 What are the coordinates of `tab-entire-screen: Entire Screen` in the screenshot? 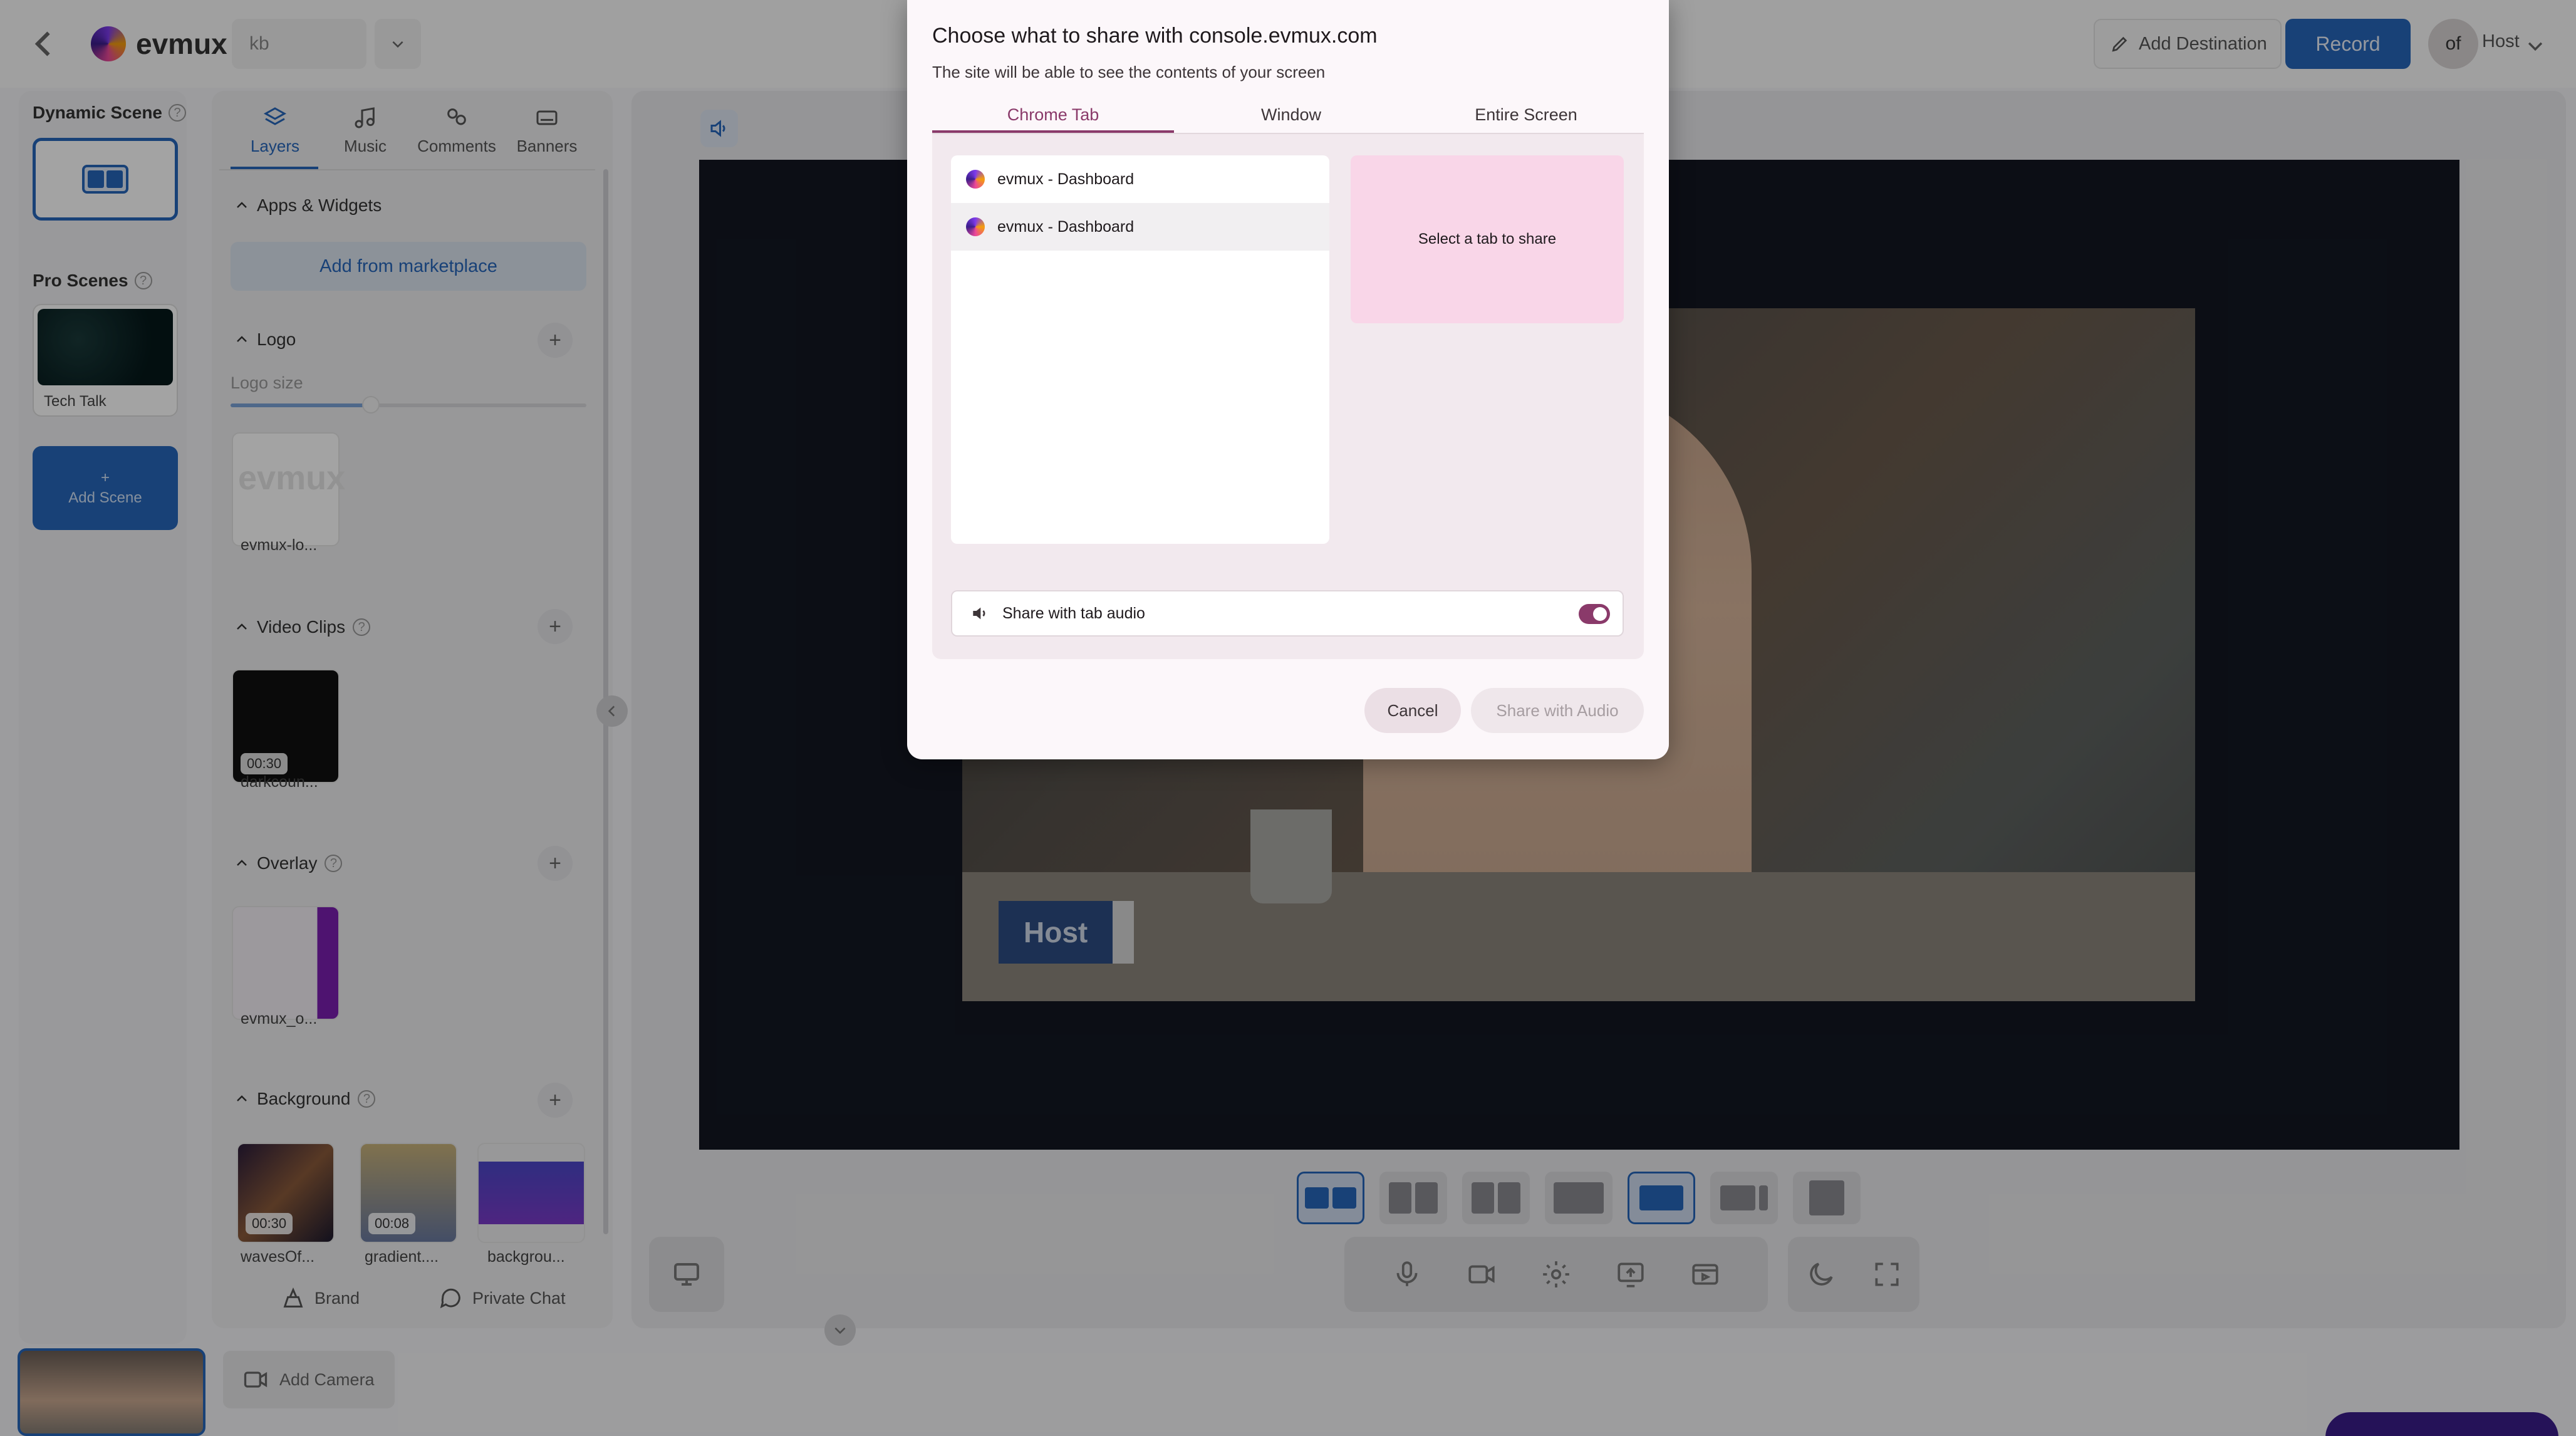 It's located at (1526, 119).